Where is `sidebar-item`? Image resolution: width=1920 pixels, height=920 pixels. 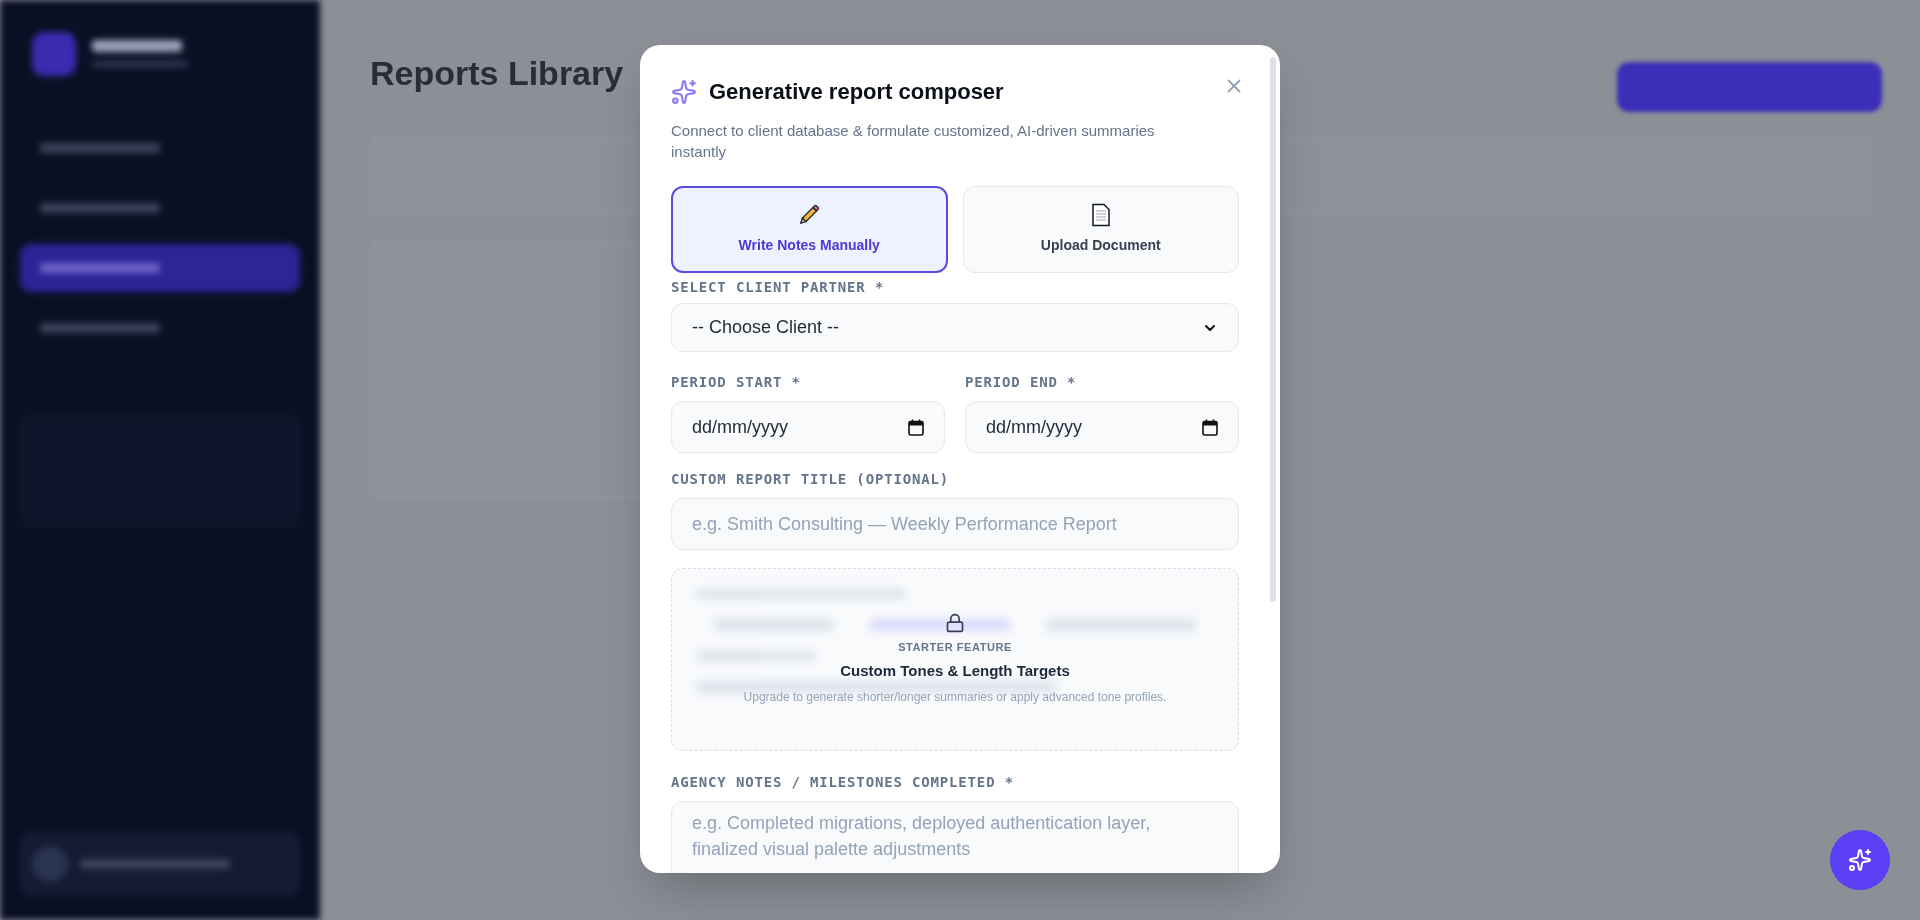
sidebar-item is located at coordinates (160, 268).